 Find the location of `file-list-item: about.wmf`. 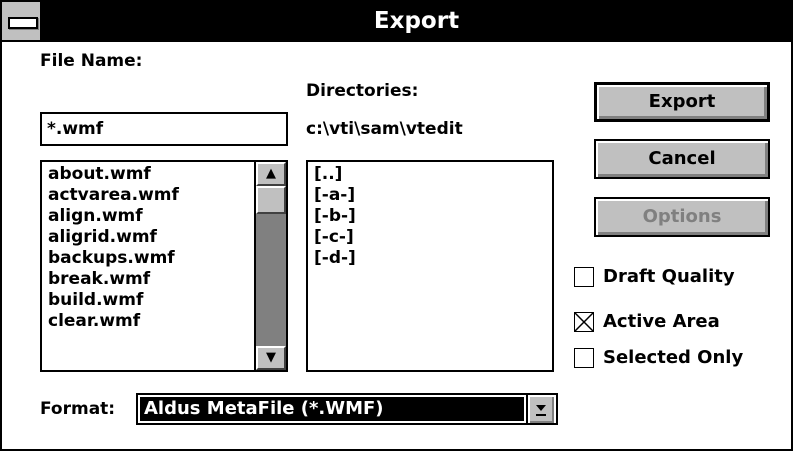

file-list-item: about.wmf is located at coordinates (113, 174).